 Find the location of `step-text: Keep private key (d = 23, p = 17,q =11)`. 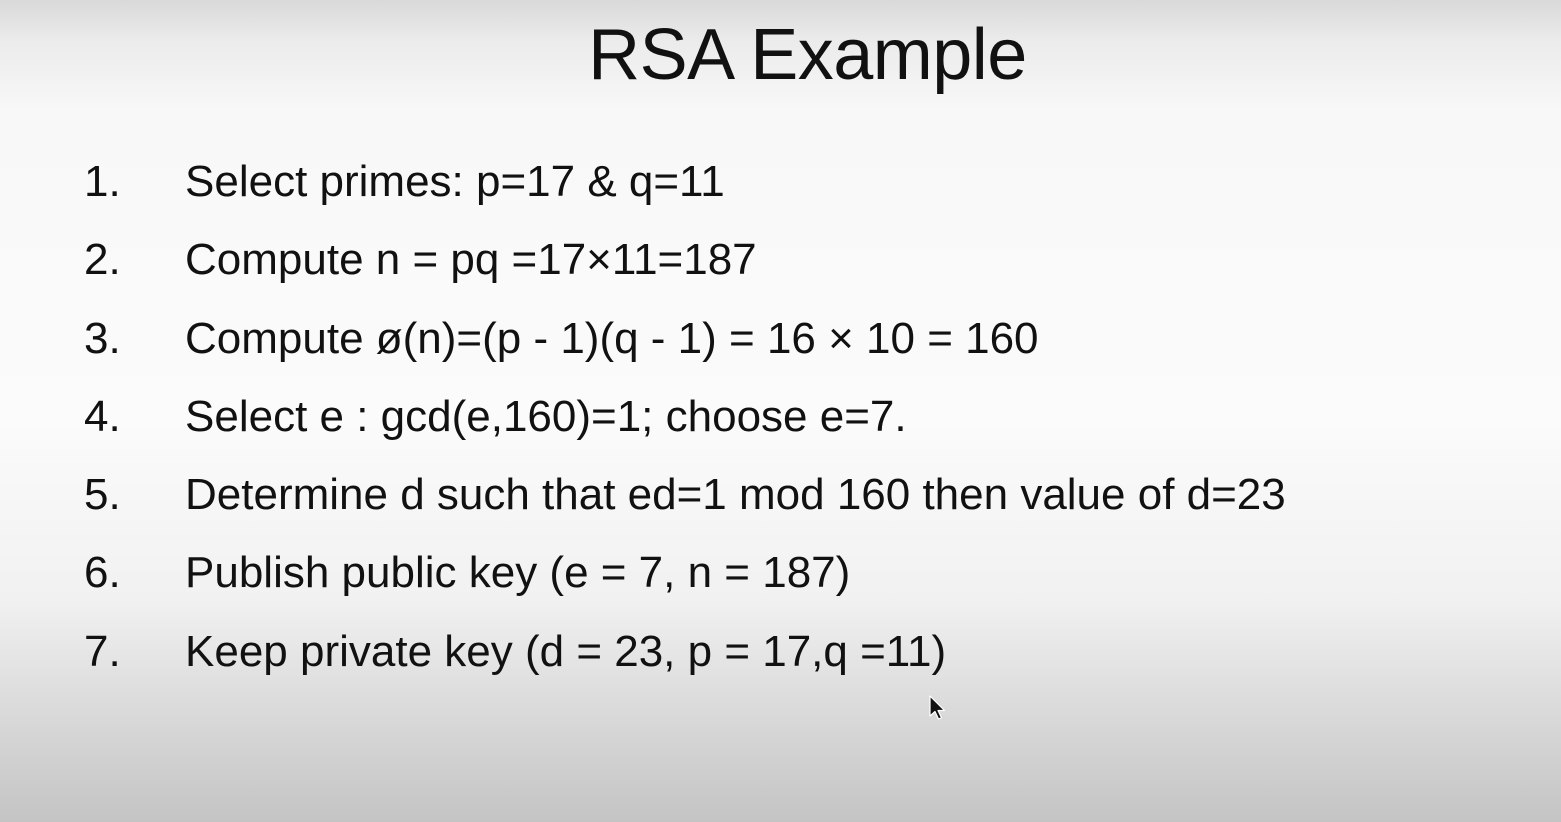

step-text: Keep private key (d = 23, p = 17,q =11) is located at coordinates (566, 651).